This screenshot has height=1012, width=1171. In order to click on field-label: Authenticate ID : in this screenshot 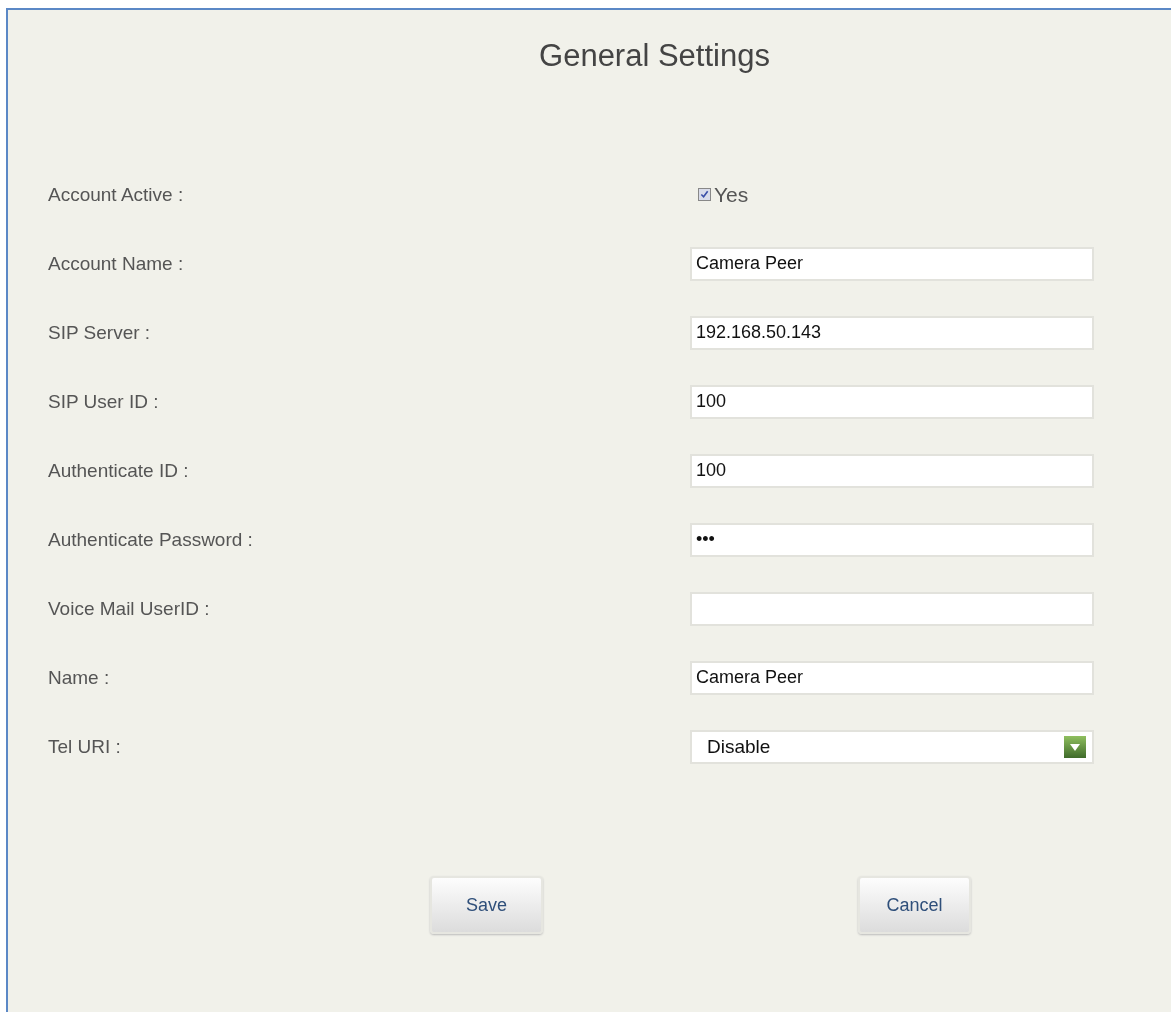, I will do `click(119, 470)`.